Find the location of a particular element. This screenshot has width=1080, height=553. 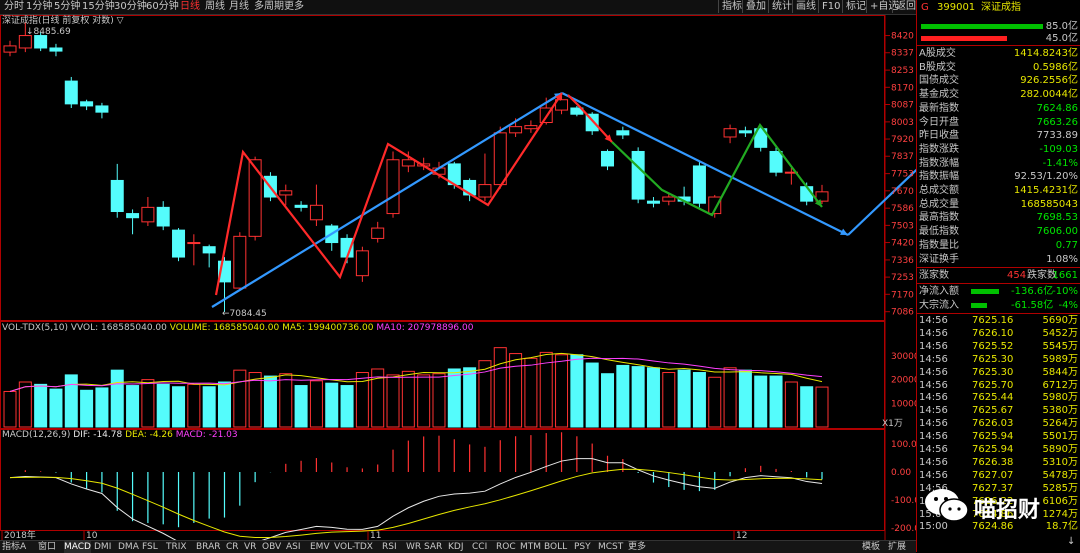

indicator-tab-17: KDJ is located at coordinates (456, 547).